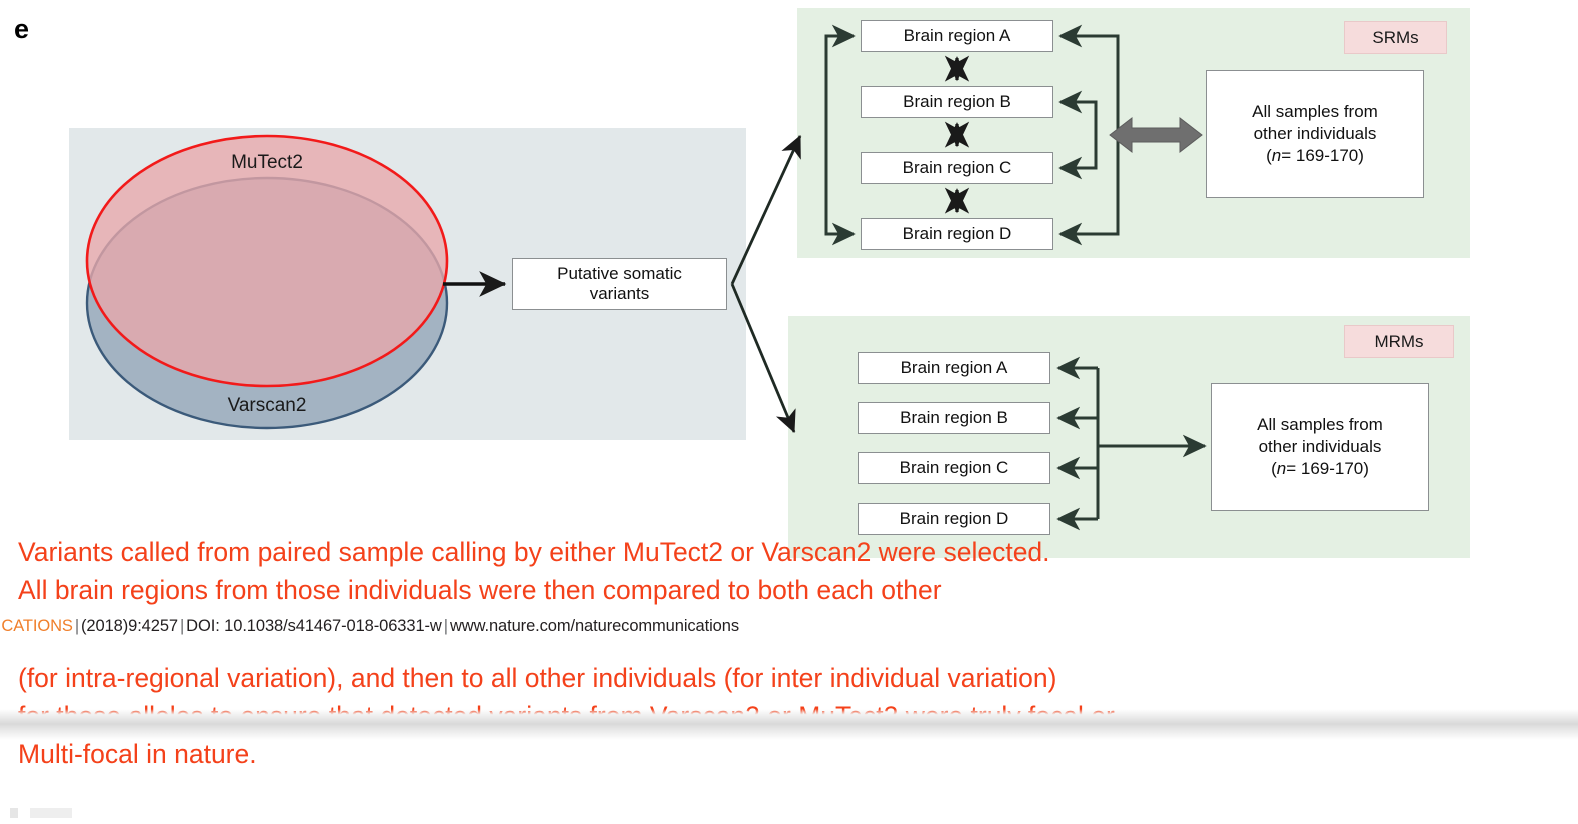 The image size is (1578, 824). I want to click on mrm-samples-n: (n= 169-170), so click(1320, 469).